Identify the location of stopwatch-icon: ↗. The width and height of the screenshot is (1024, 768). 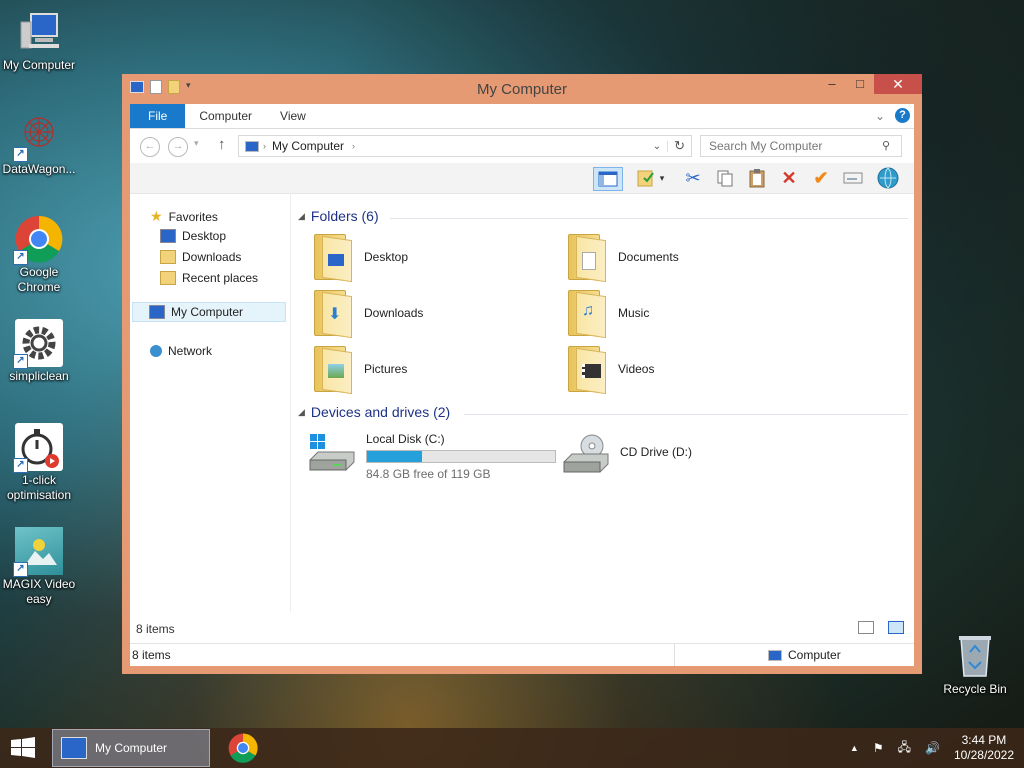
(38, 448).